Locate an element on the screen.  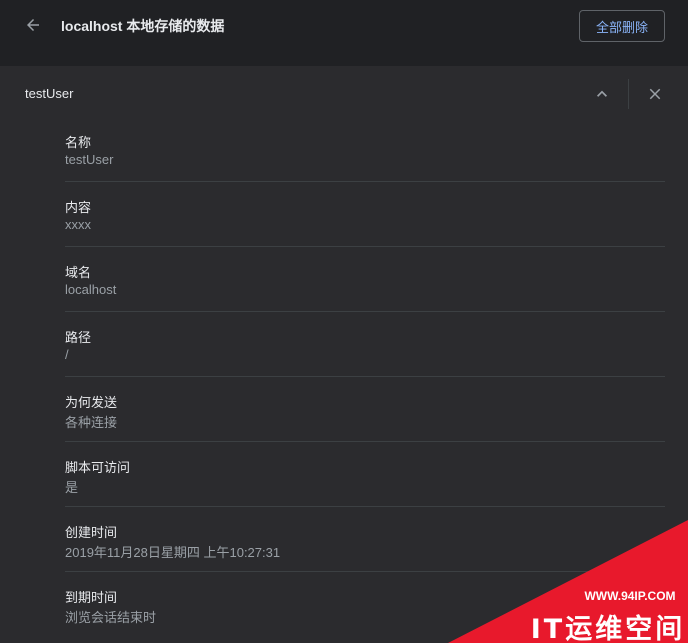
header-separator is located at coordinates (628, 94).